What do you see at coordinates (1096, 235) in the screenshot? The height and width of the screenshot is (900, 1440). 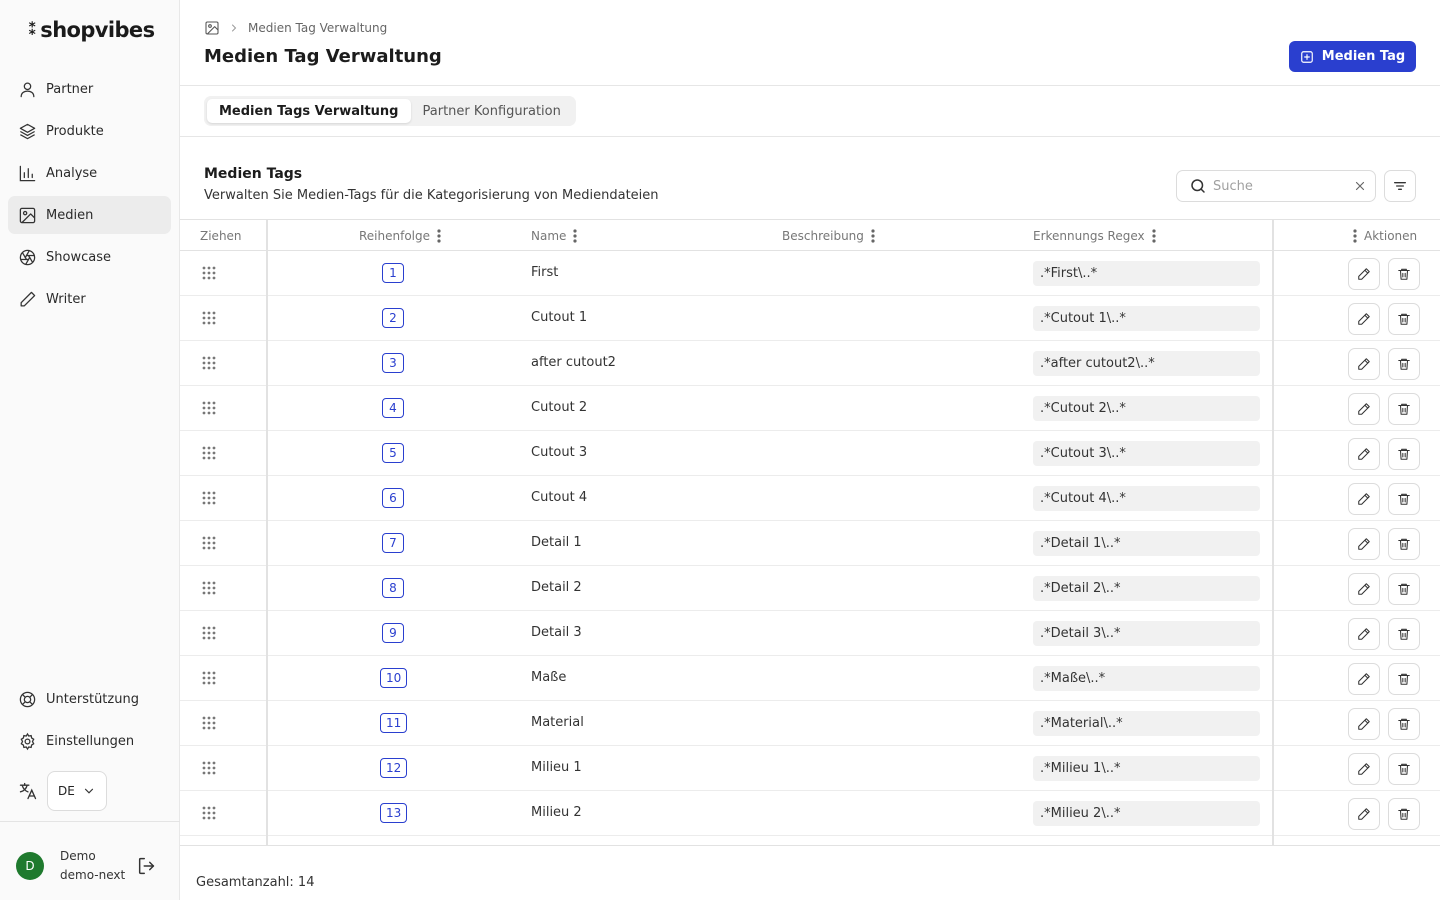 I see `column-header-regex: Erkennungs Regex` at bounding box center [1096, 235].